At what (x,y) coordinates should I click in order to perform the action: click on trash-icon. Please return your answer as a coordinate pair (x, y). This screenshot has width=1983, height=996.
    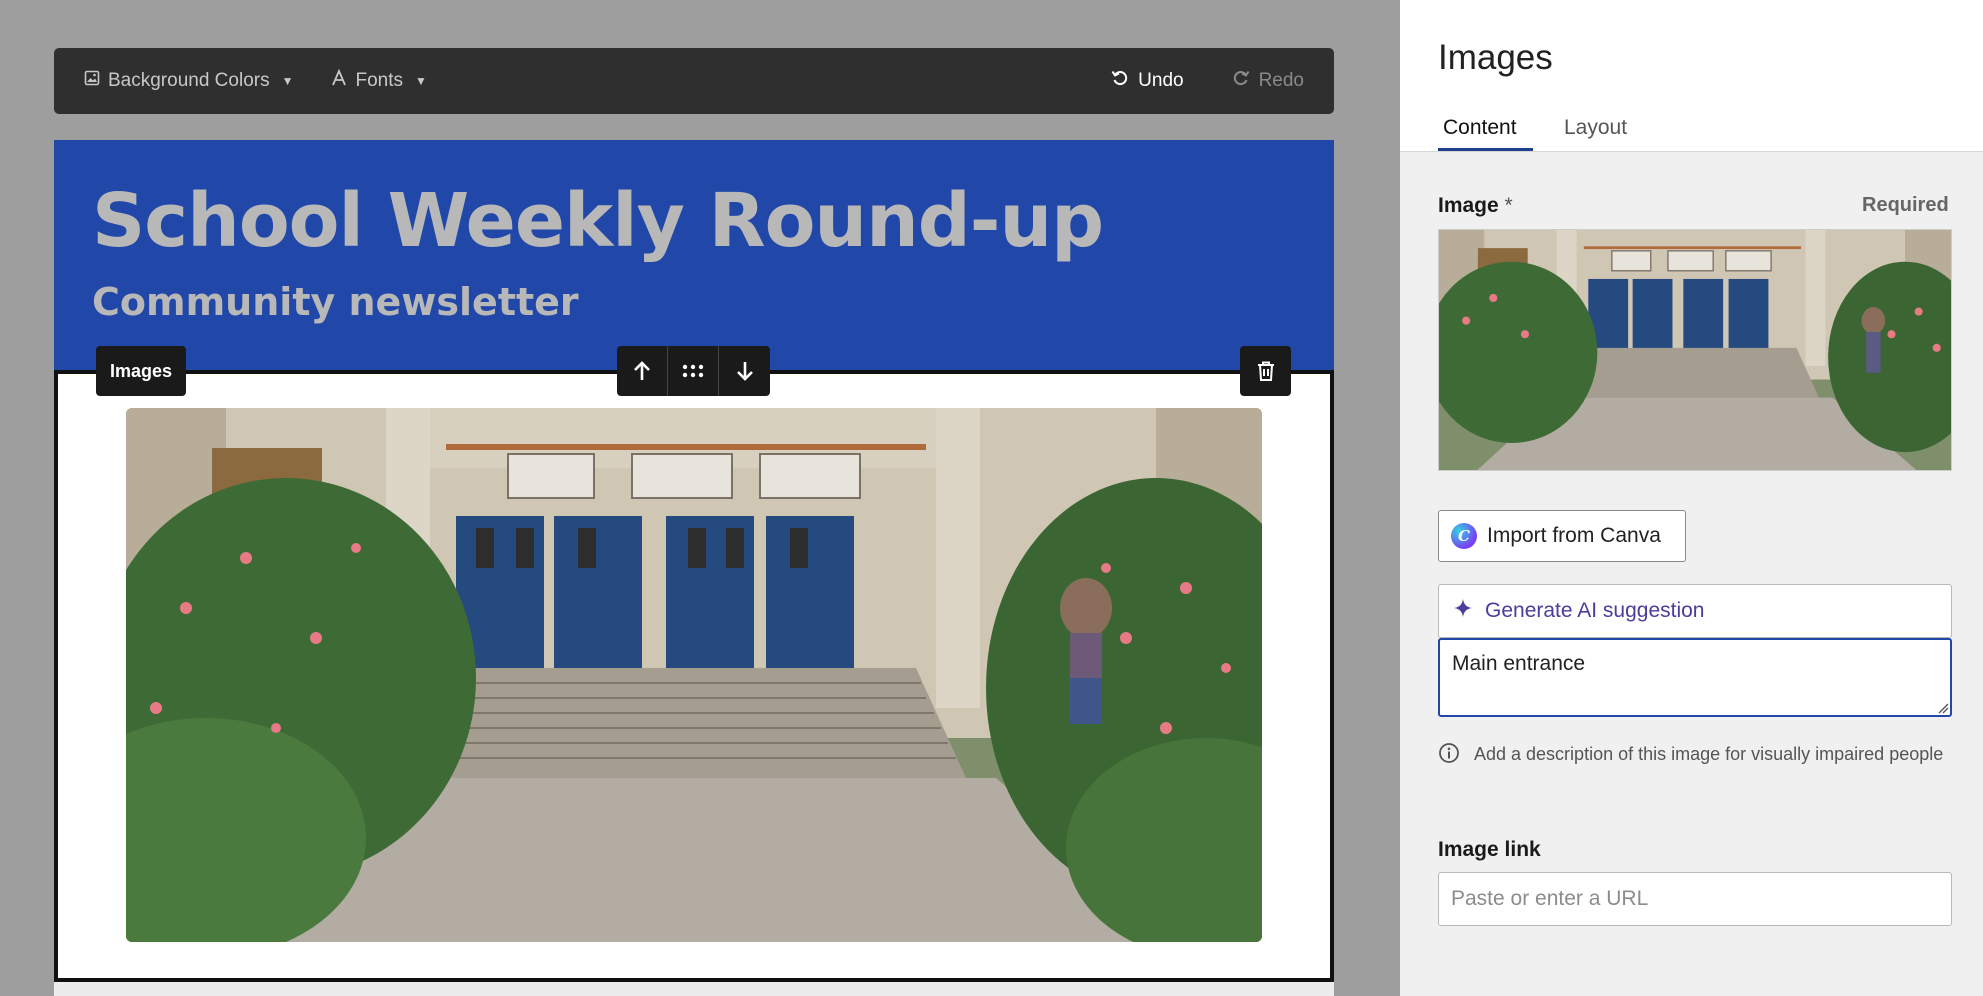
    Looking at the image, I should click on (1265, 371).